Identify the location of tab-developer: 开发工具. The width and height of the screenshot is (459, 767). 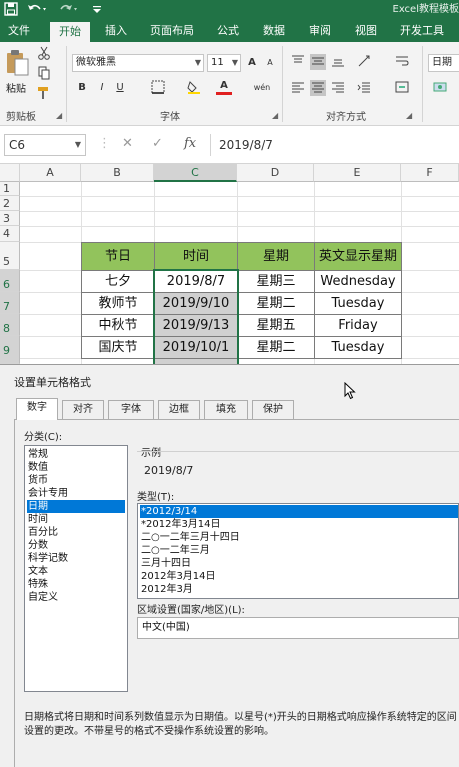
(422, 31).